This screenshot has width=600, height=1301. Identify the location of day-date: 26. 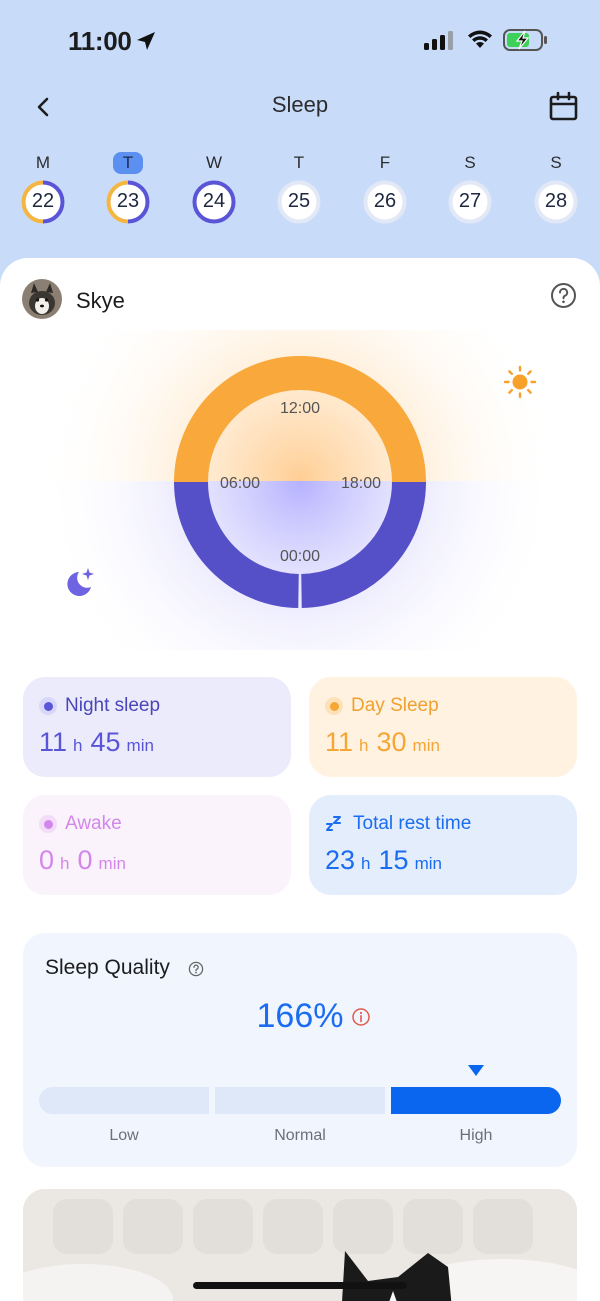
(385, 201).